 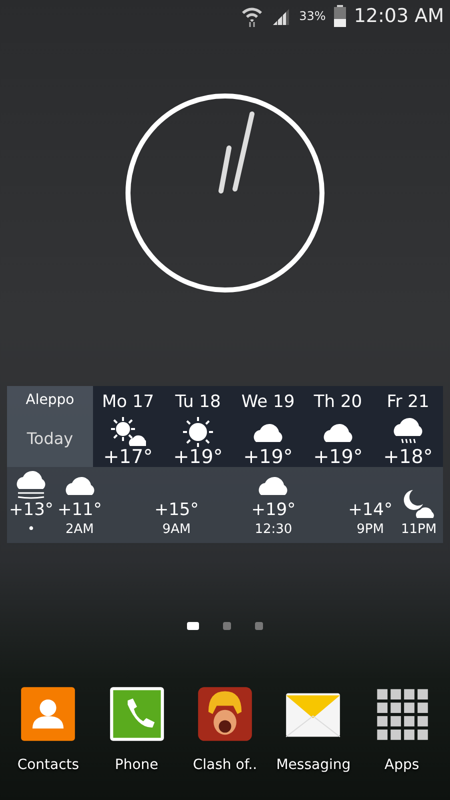 I want to click on app-label: Phone, so click(x=136, y=765).